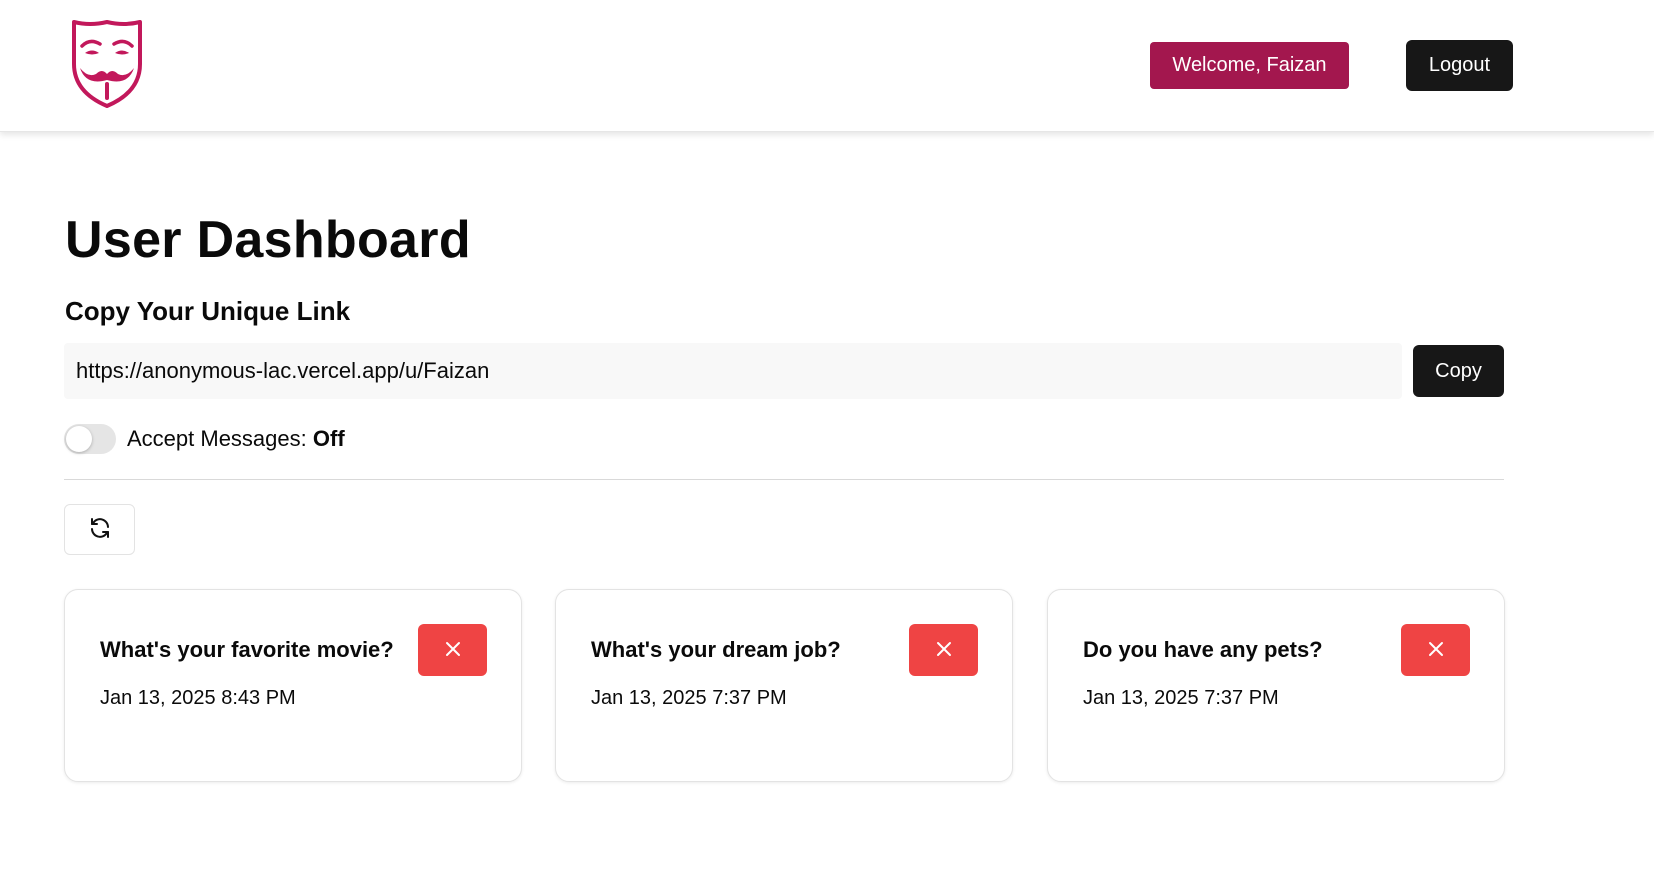  I want to click on accept-messages-state: Off, so click(328, 438).